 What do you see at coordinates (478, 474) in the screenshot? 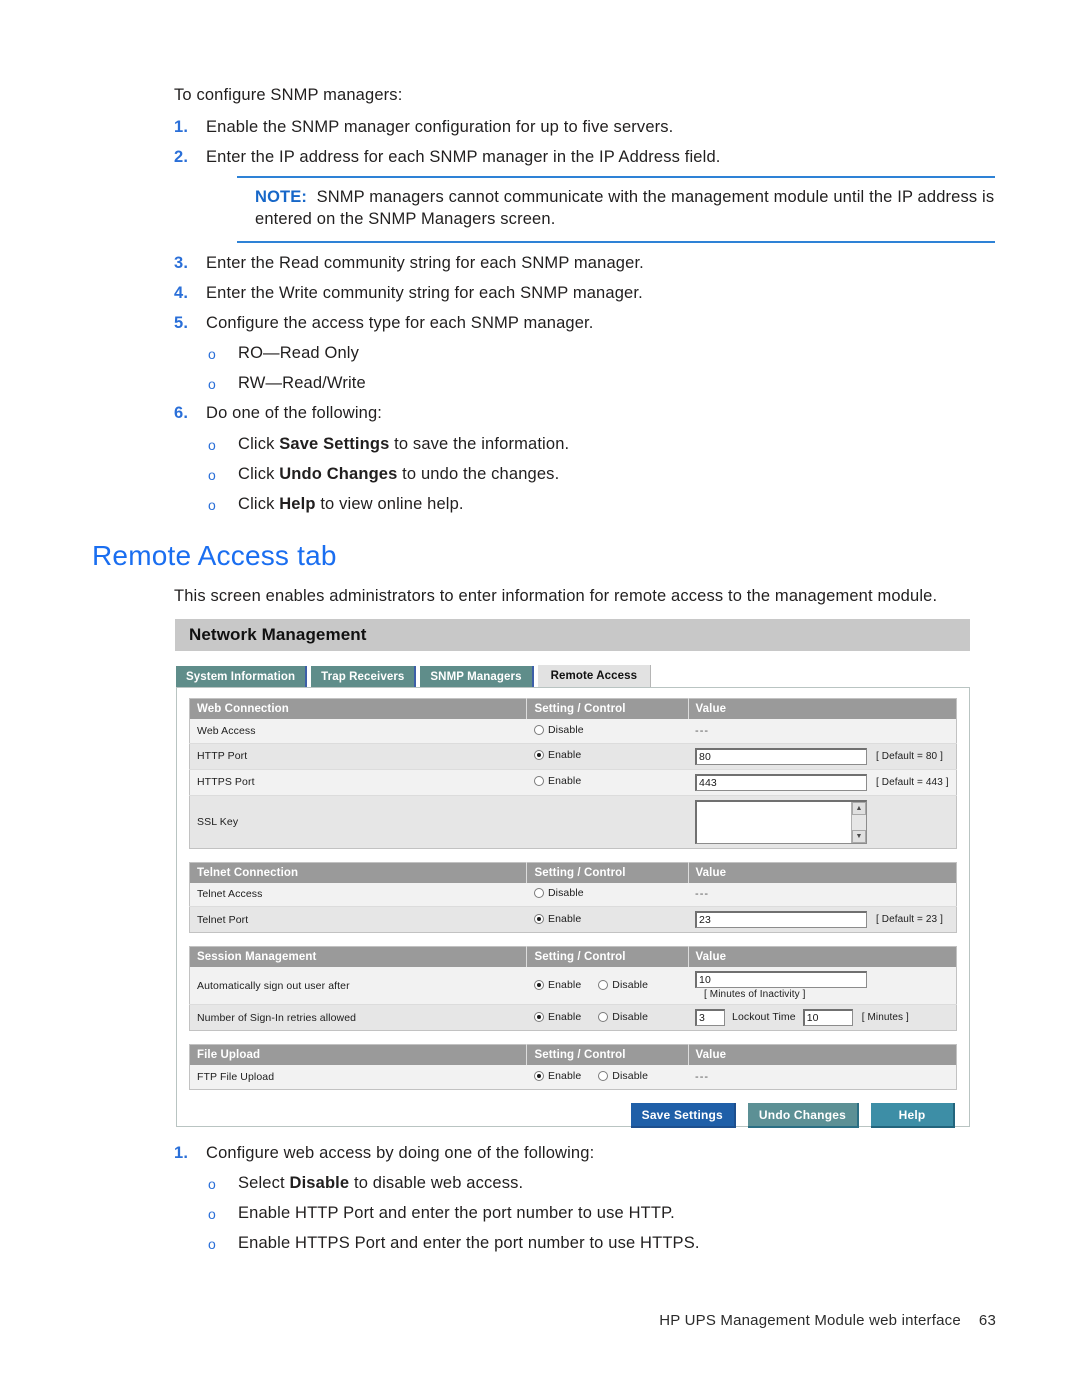
I see `option-suffix: to undo the changes.` at bounding box center [478, 474].